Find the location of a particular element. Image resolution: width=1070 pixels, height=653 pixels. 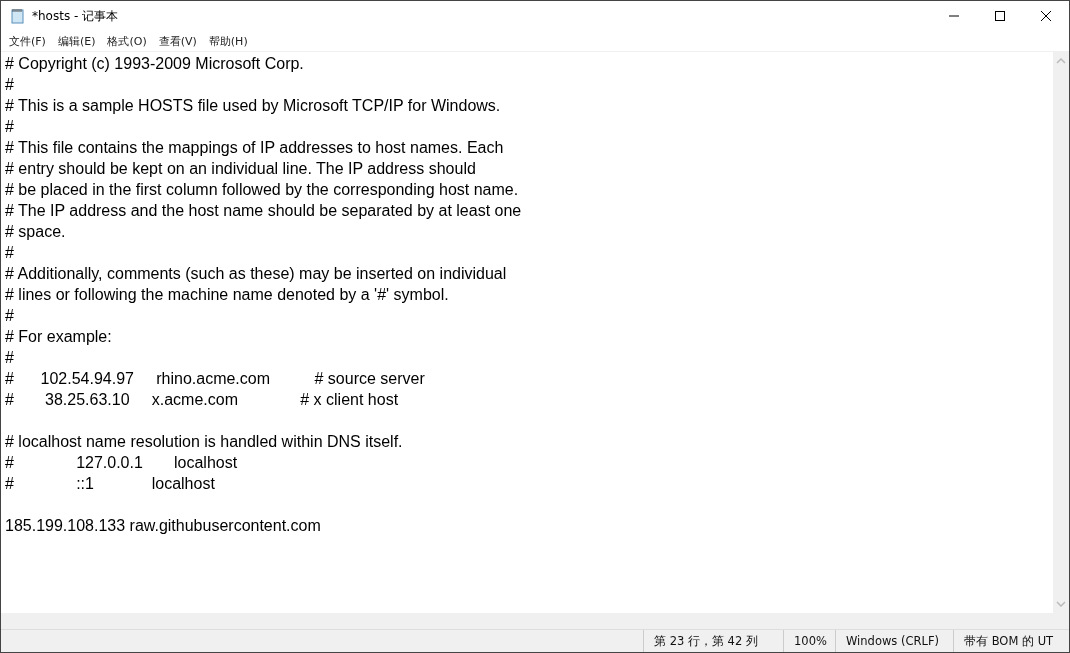

text-line: 185.199.108.133 raw.githubusercontent.com is located at coordinates (163, 526).